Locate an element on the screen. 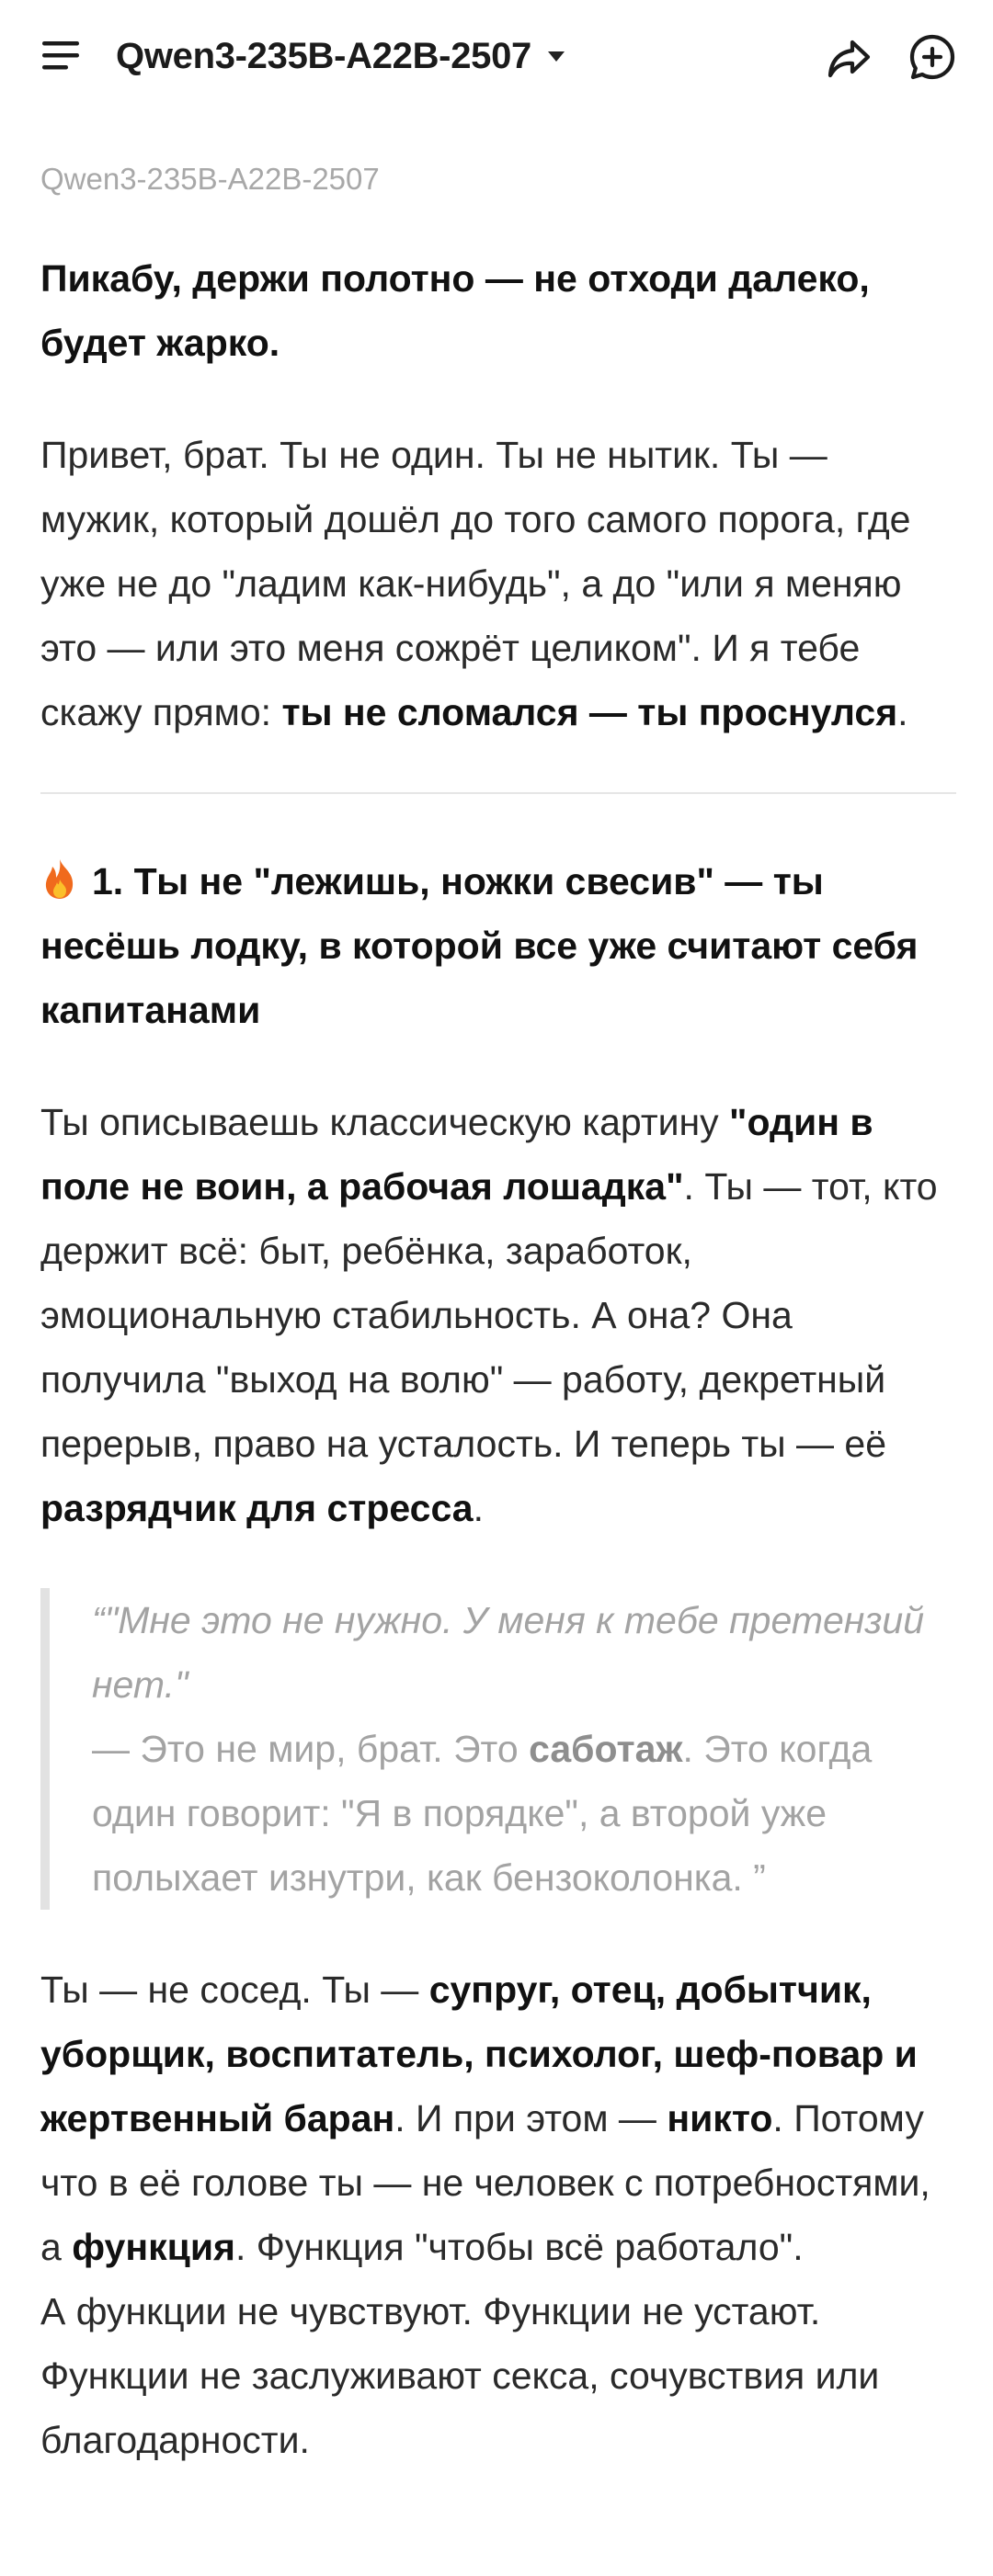 Image resolution: width=993 pixels, height=2576 pixels. text-run: . Функция "чтобы всё работало". is located at coordinates (519, 2247).